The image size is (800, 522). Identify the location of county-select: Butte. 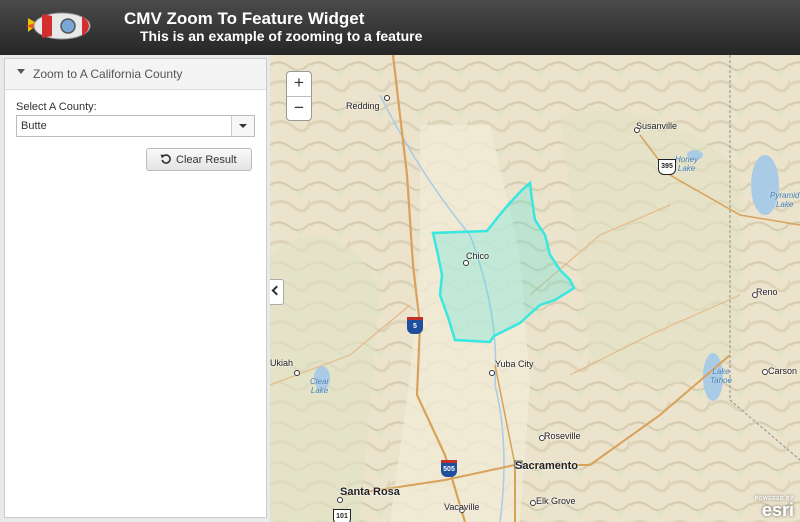
(135, 126).